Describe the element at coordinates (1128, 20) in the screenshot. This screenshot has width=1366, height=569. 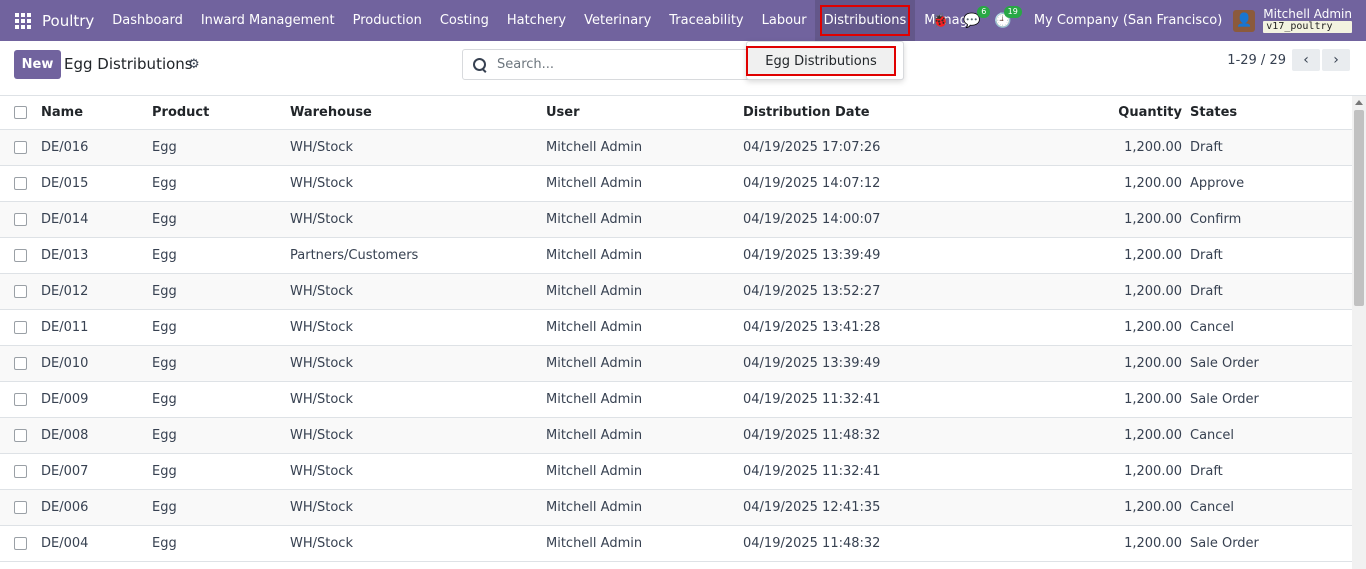
I see `company-switcher: My Company (San Francisco)` at that location.